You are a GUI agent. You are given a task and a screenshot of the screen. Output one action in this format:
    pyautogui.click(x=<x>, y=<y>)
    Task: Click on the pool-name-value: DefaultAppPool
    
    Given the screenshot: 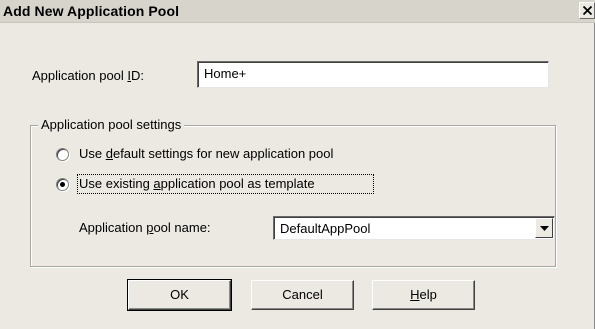 What is the action you would take?
    pyautogui.click(x=325, y=228)
    